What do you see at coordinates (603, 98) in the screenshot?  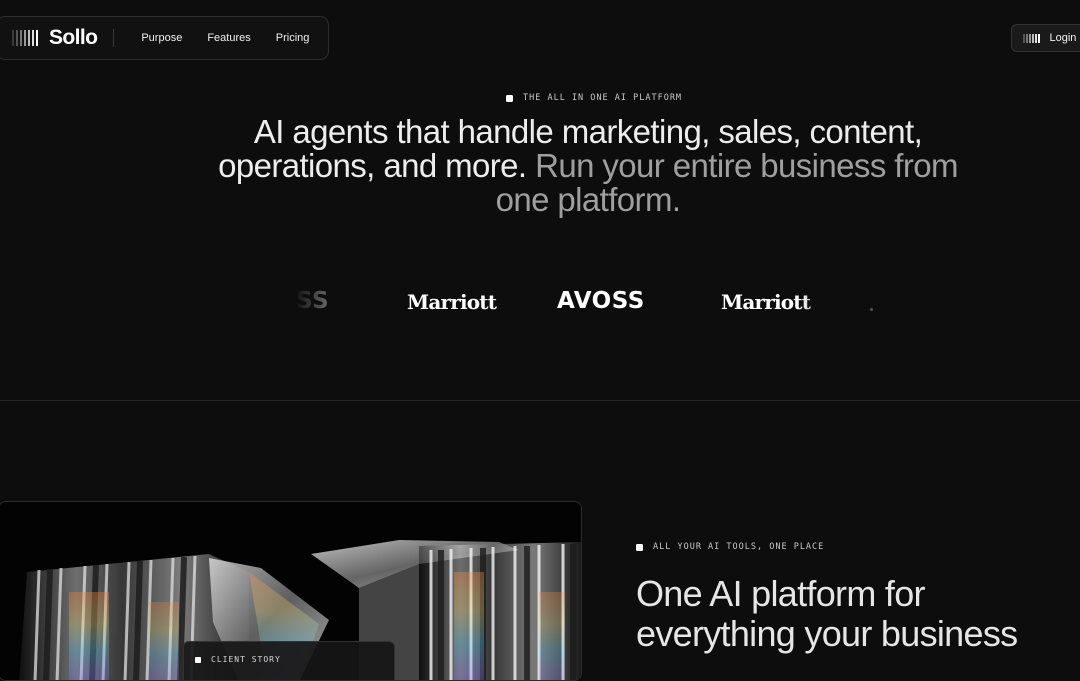 I see `hero-eyebrow-text: THE ALL IN ONE AI PLATFORM` at bounding box center [603, 98].